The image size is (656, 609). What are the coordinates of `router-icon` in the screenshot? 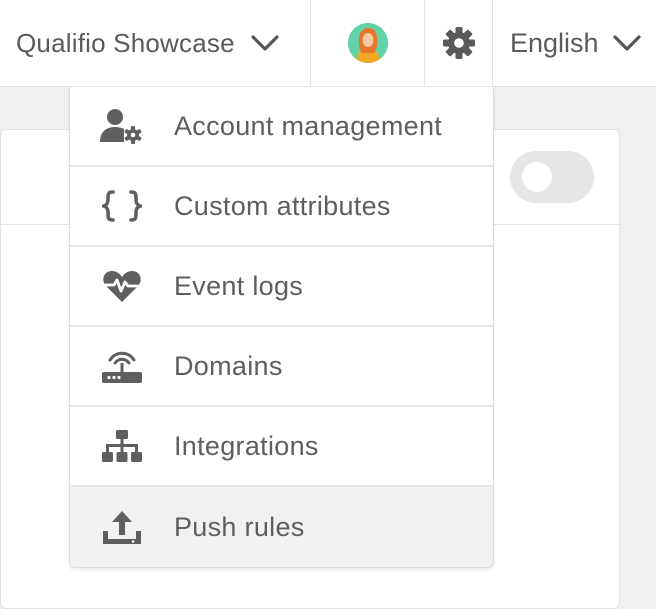 It's located at (122, 366).